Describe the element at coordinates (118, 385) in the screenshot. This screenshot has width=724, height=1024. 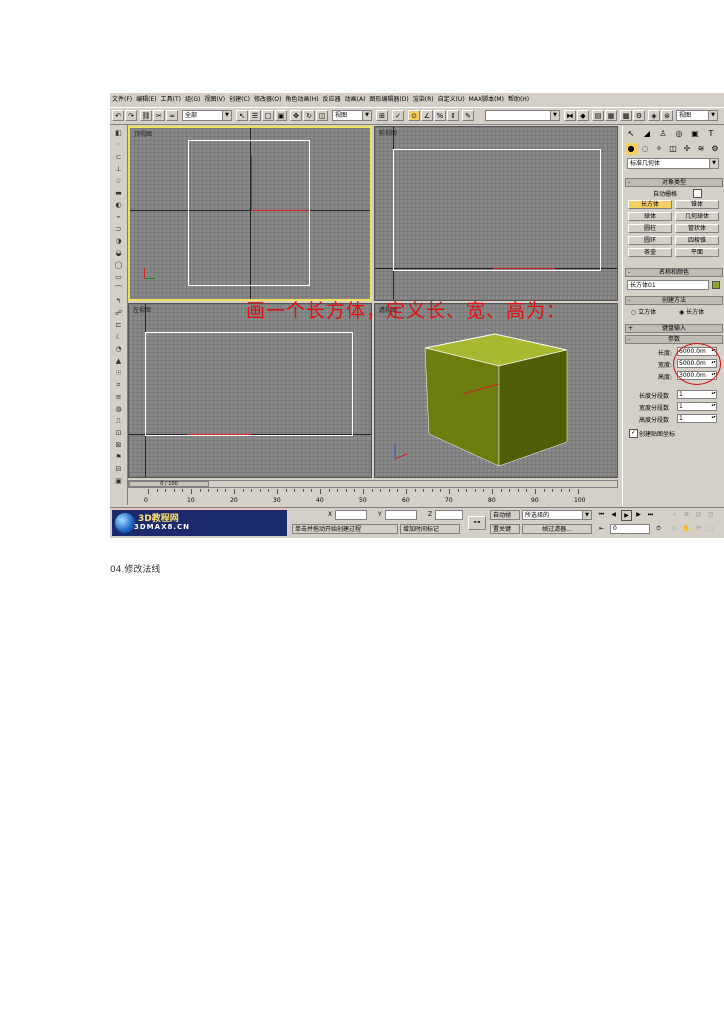
I see `tool-icon: ⌗` at that location.